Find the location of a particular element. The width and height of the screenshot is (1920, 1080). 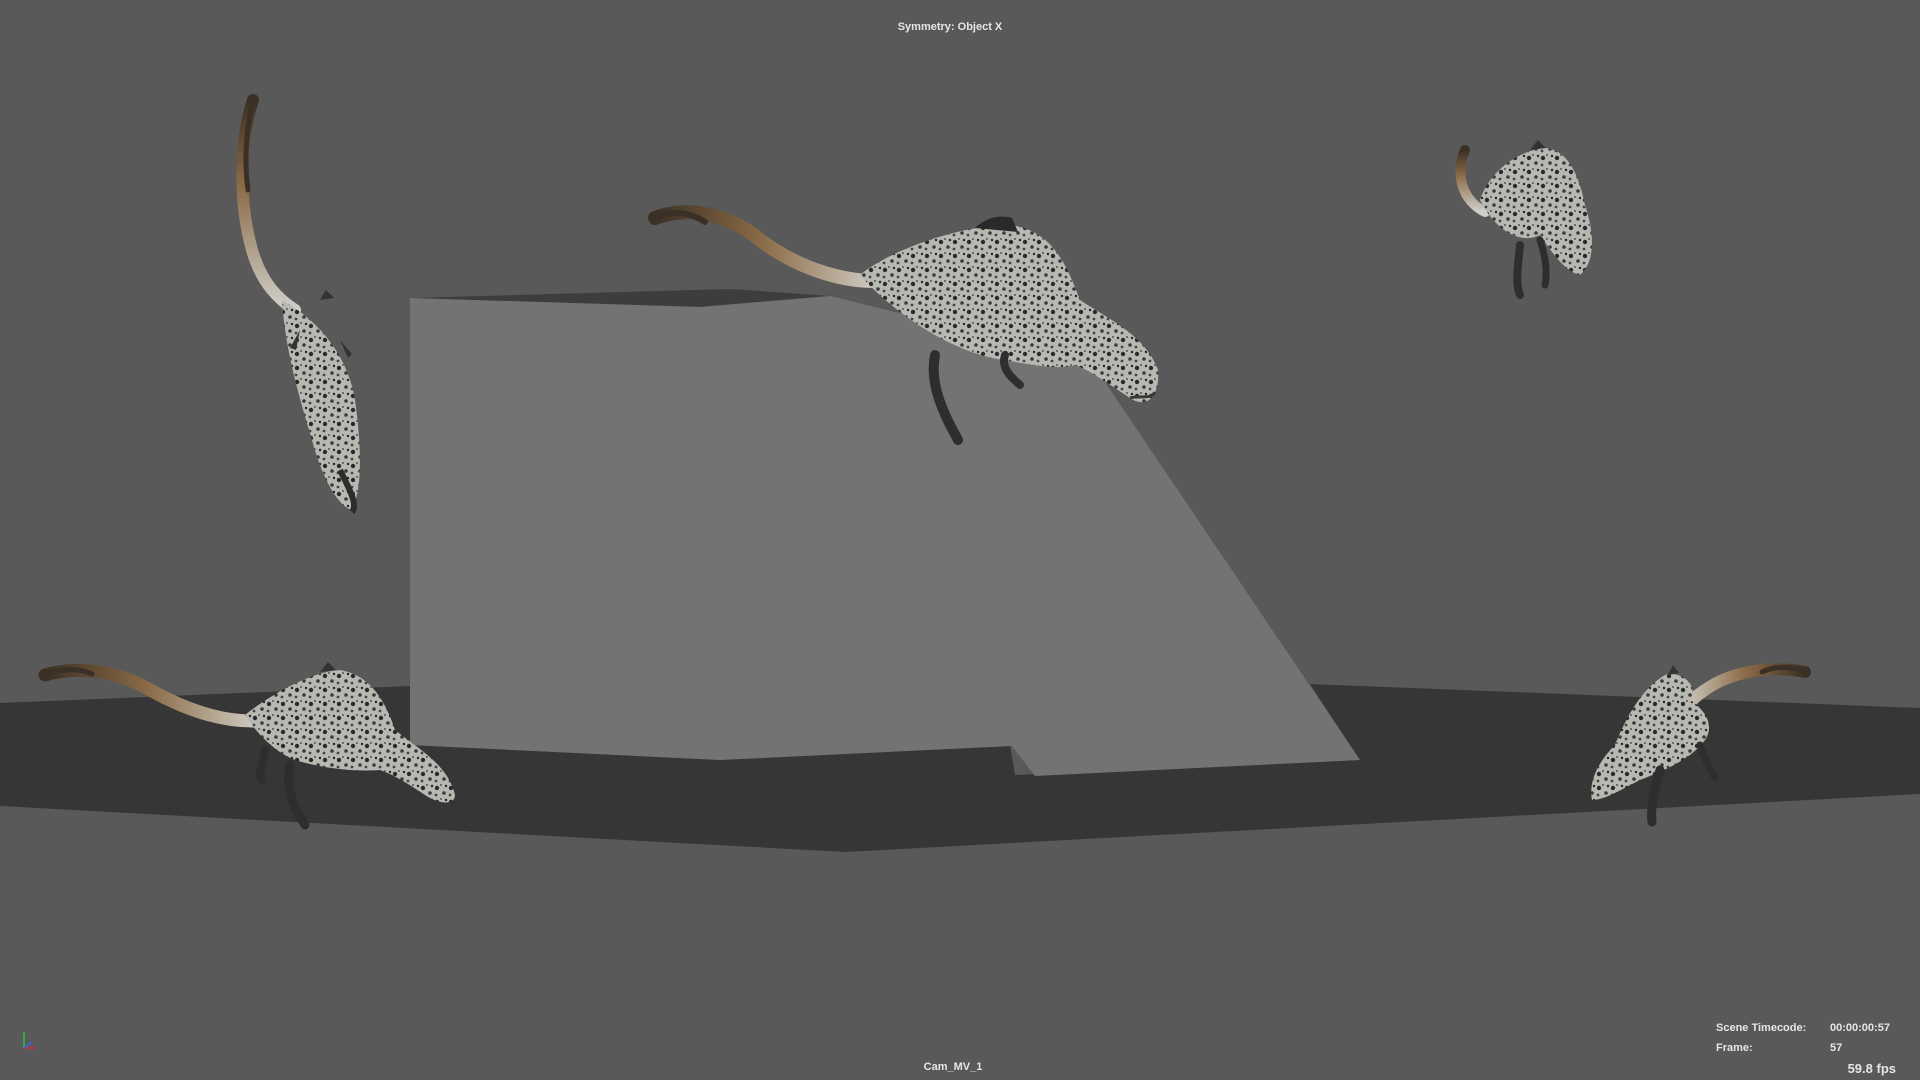

frame-label: Frame: is located at coordinates (1734, 1048).